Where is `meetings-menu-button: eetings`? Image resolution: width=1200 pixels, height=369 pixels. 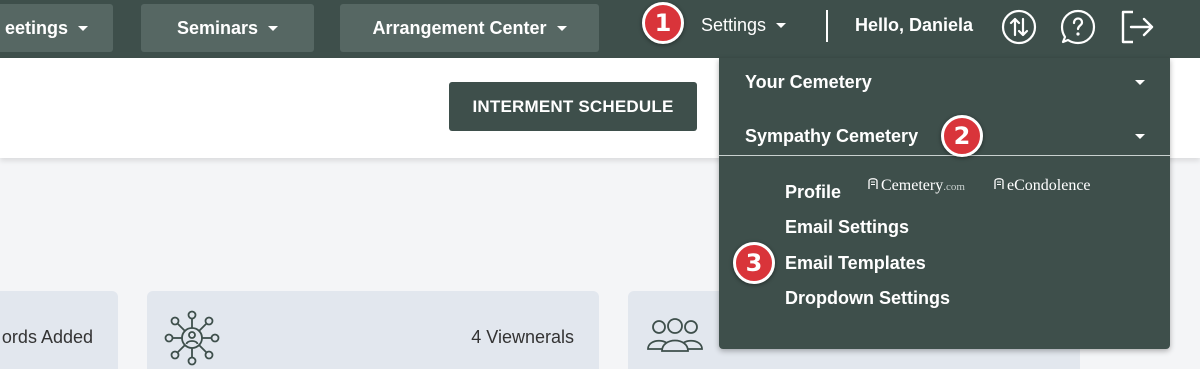 meetings-menu-button: eetings is located at coordinates (56, 28).